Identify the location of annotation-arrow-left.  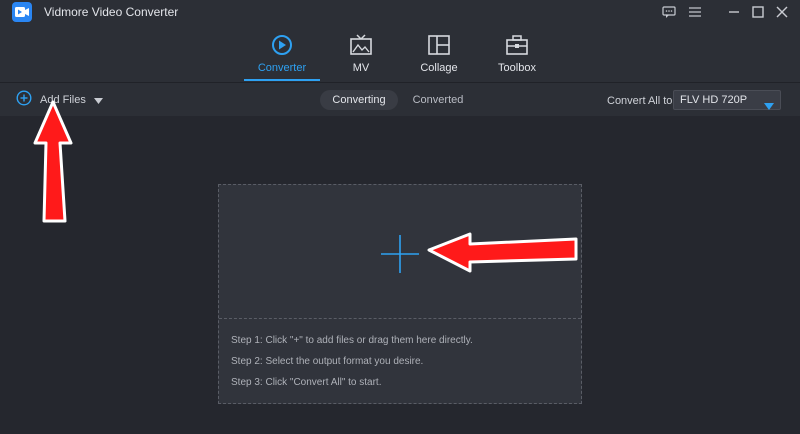
(502, 252).